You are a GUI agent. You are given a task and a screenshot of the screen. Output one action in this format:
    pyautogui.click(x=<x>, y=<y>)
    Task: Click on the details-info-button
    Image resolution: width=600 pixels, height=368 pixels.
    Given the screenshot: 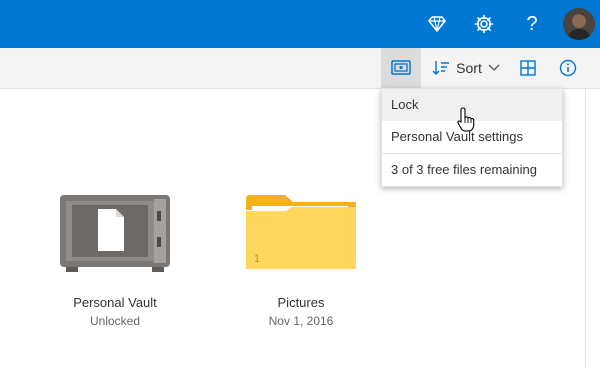 What is the action you would take?
    pyautogui.click(x=568, y=68)
    